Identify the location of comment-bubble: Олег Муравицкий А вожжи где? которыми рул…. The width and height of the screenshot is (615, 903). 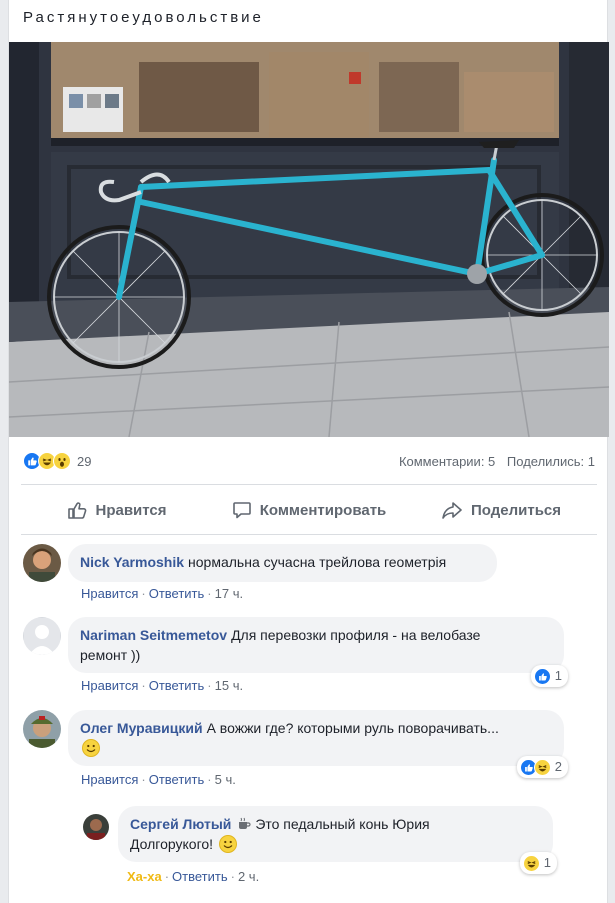
(318, 744).